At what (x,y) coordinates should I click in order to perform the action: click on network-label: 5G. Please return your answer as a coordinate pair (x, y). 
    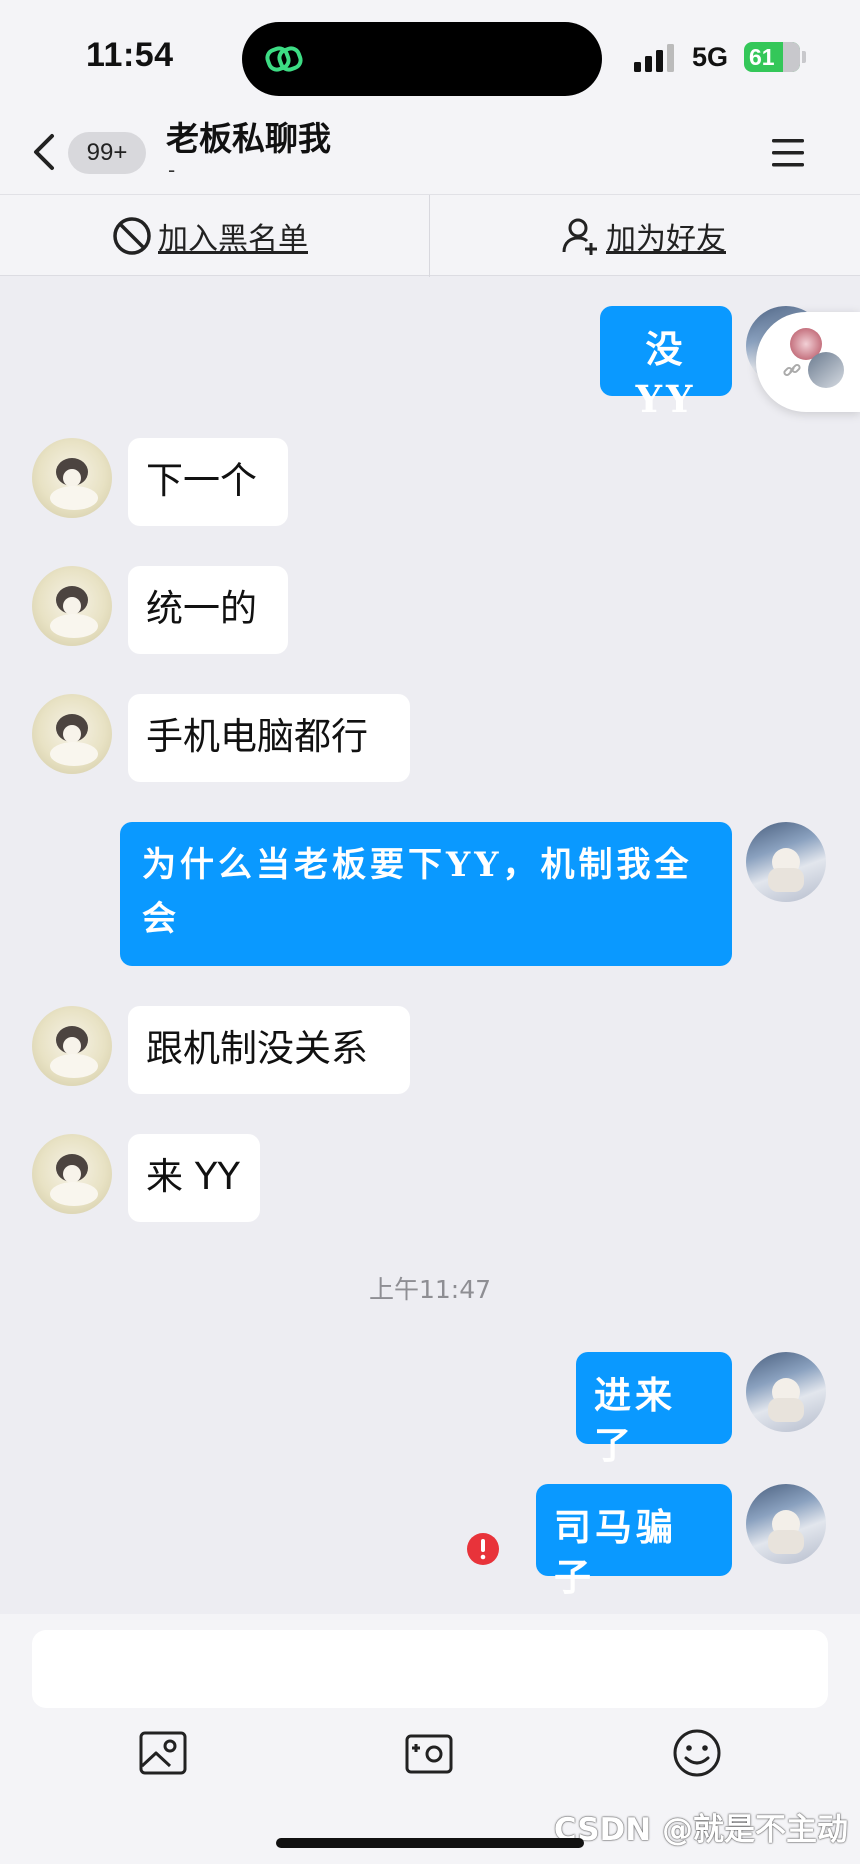
    Looking at the image, I should click on (710, 57).